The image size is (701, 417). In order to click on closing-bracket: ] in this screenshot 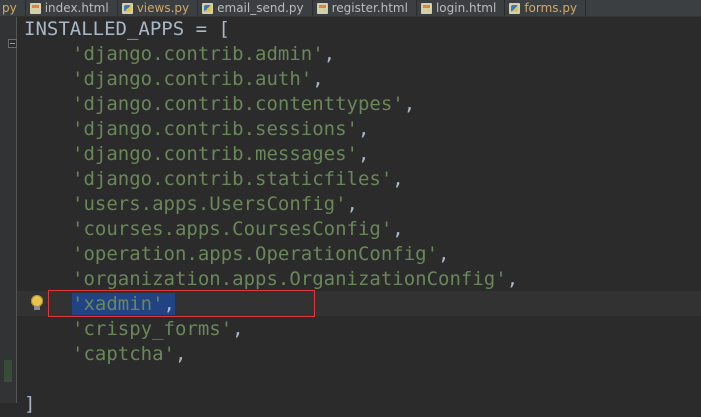, I will do `click(30, 404)`.